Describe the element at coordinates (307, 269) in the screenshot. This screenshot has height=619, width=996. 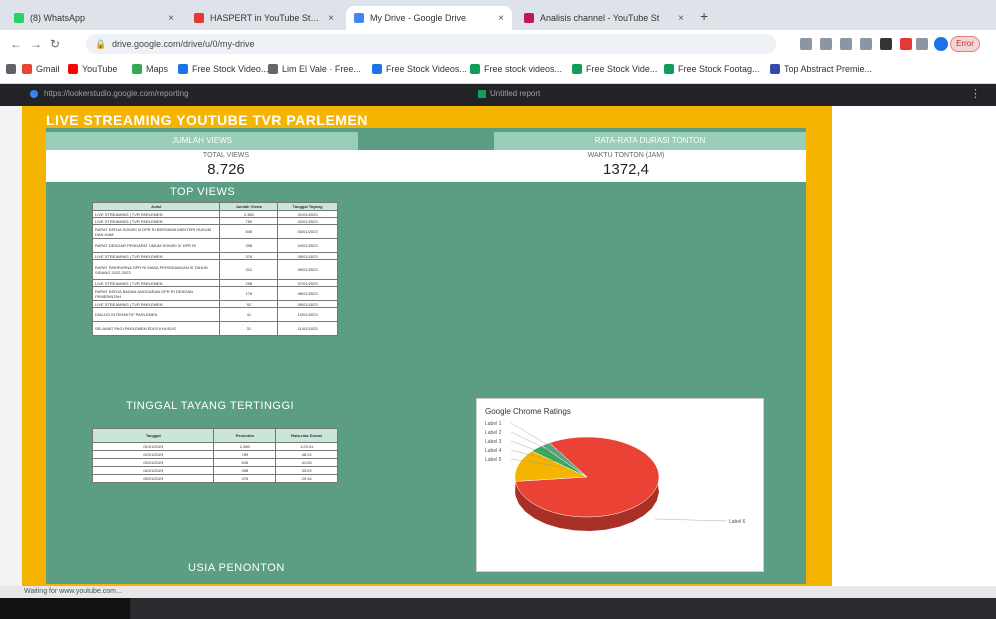
I see `table-cell: 06/01/2023` at that location.